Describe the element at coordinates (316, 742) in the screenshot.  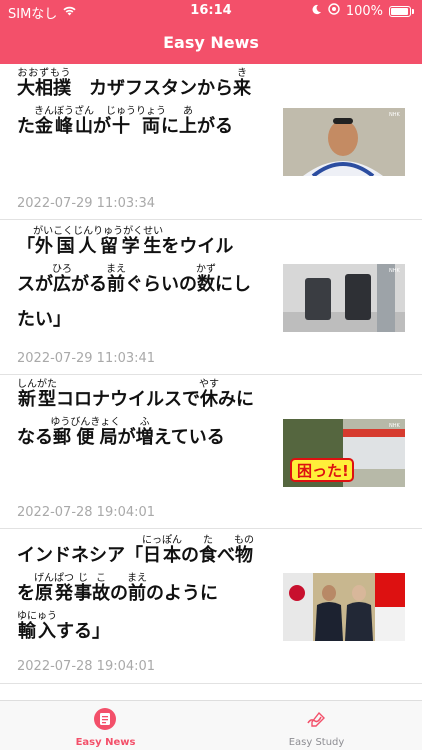
I see `tab-label: Easy Study` at that location.